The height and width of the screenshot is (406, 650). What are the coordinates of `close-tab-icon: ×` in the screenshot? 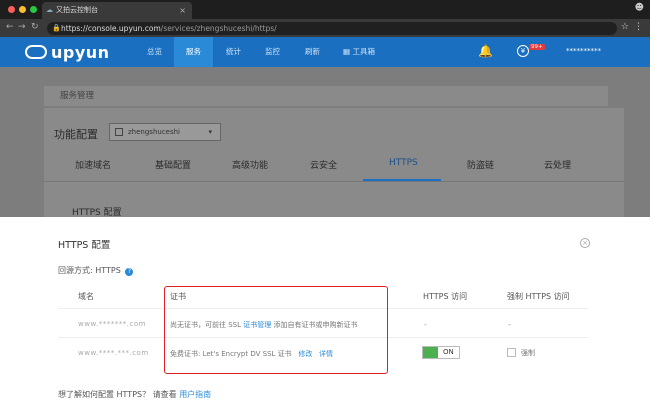 It's located at (182, 10).